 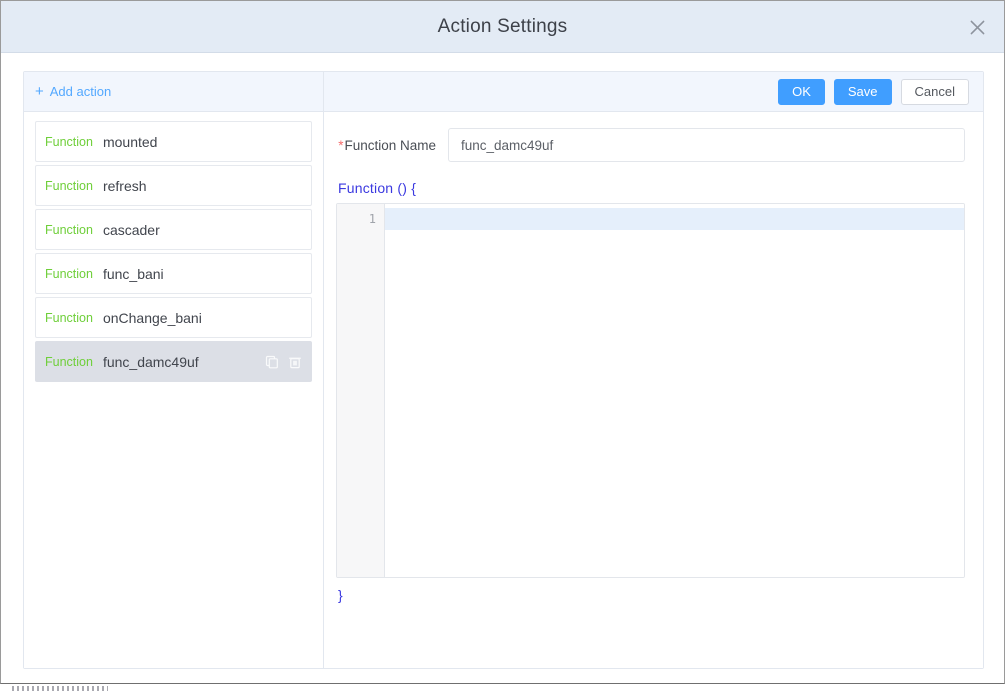 What do you see at coordinates (377, 188) in the screenshot?
I see `function-signature: Function () {` at bounding box center [377, 188].